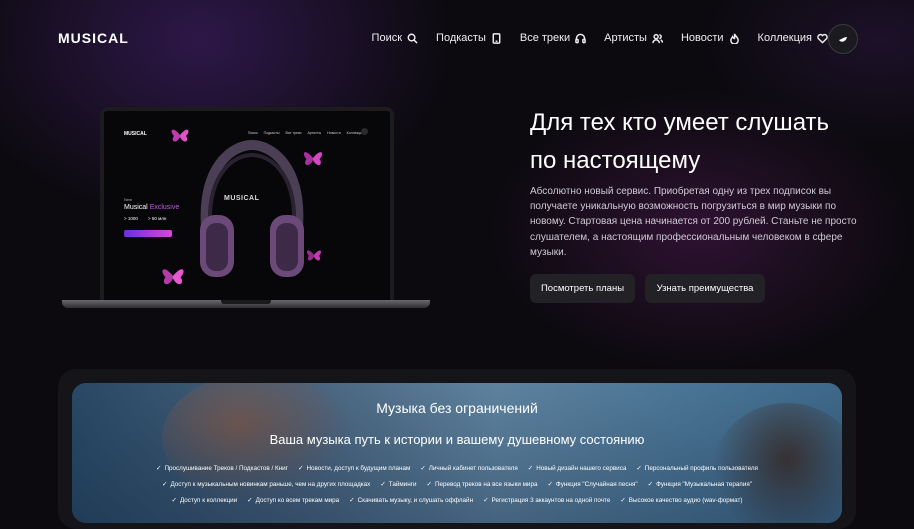  What do you see at coordinates (148, 233) in the screenshot?
I see `mini-button` at bounding box center [148, 233].